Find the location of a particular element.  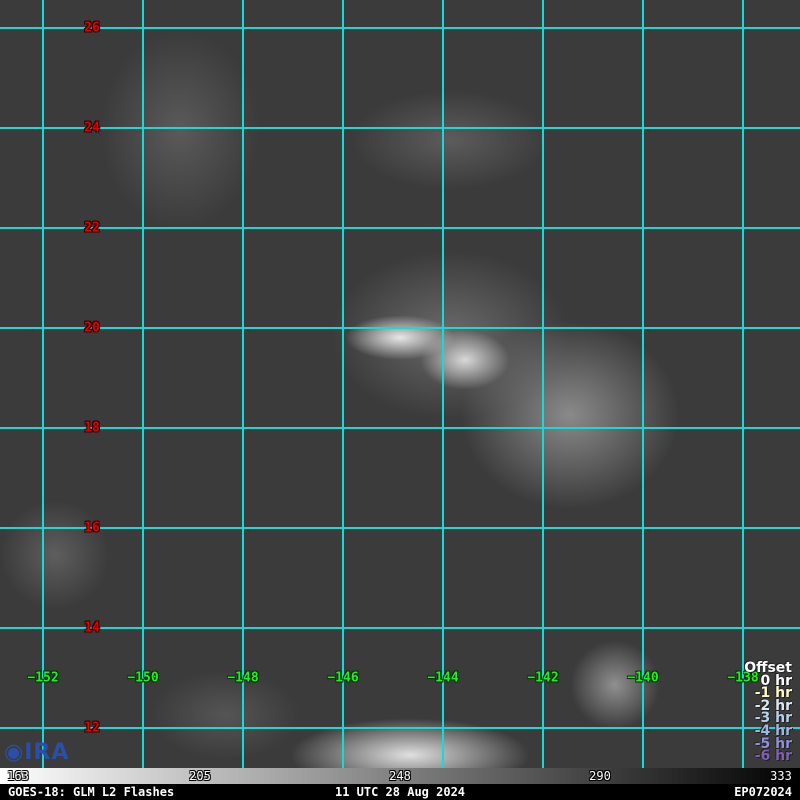

longitude-label: −142 is located at coordinates (543, 678).